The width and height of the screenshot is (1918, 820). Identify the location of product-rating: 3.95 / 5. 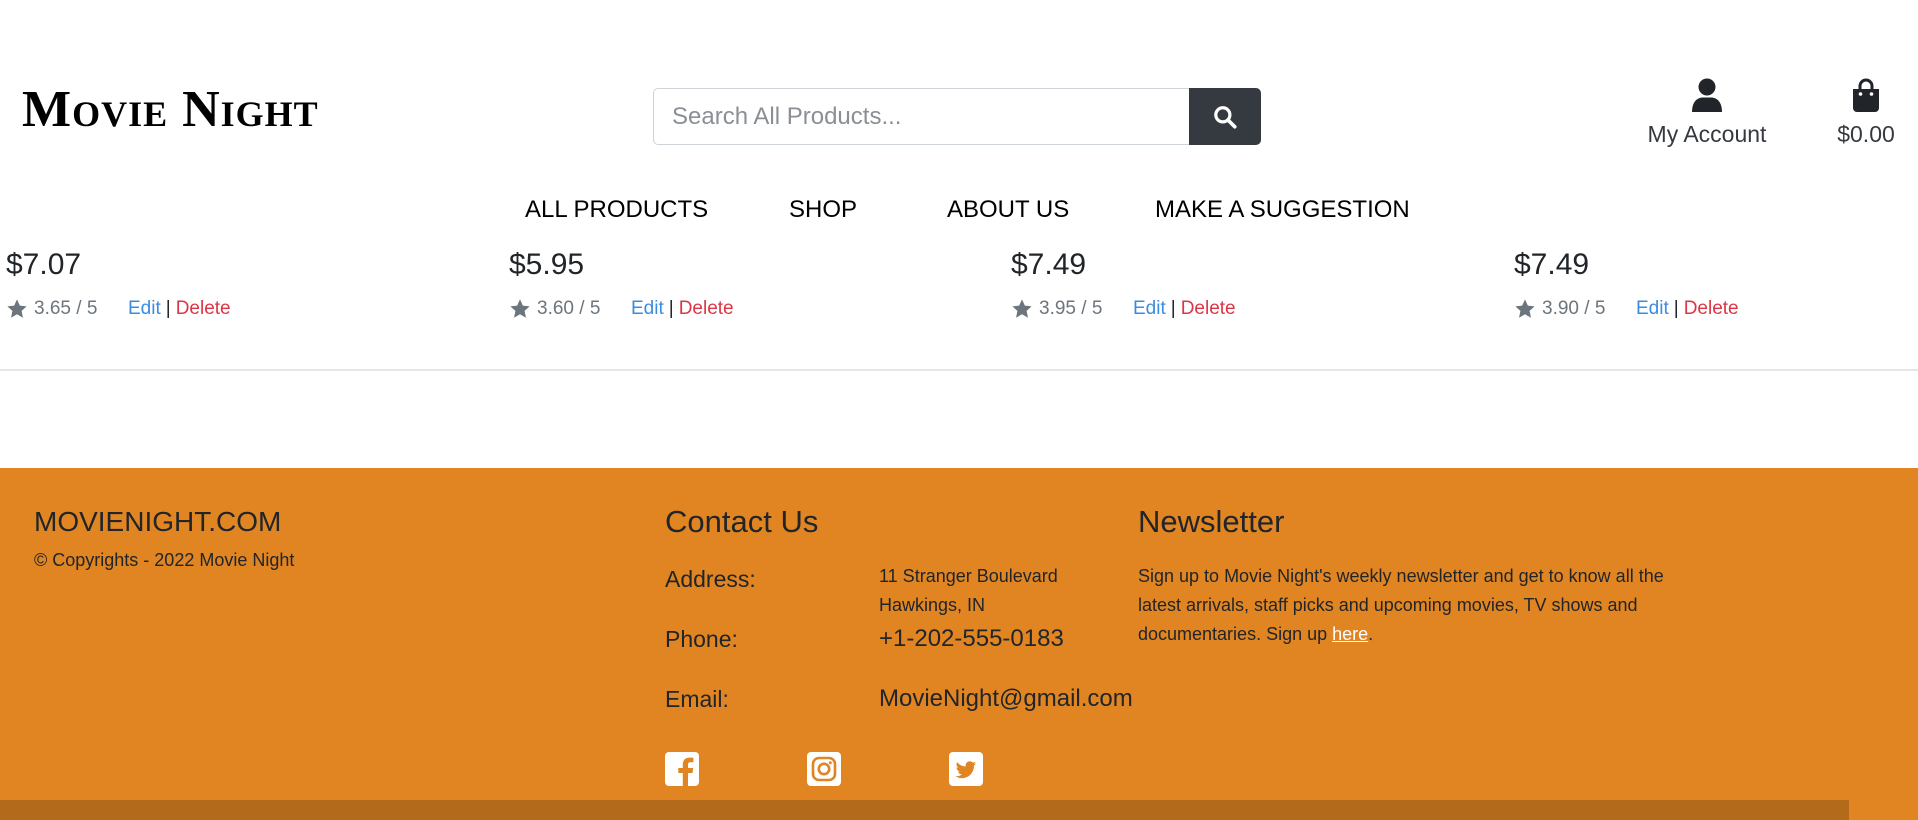
(1071, 308).